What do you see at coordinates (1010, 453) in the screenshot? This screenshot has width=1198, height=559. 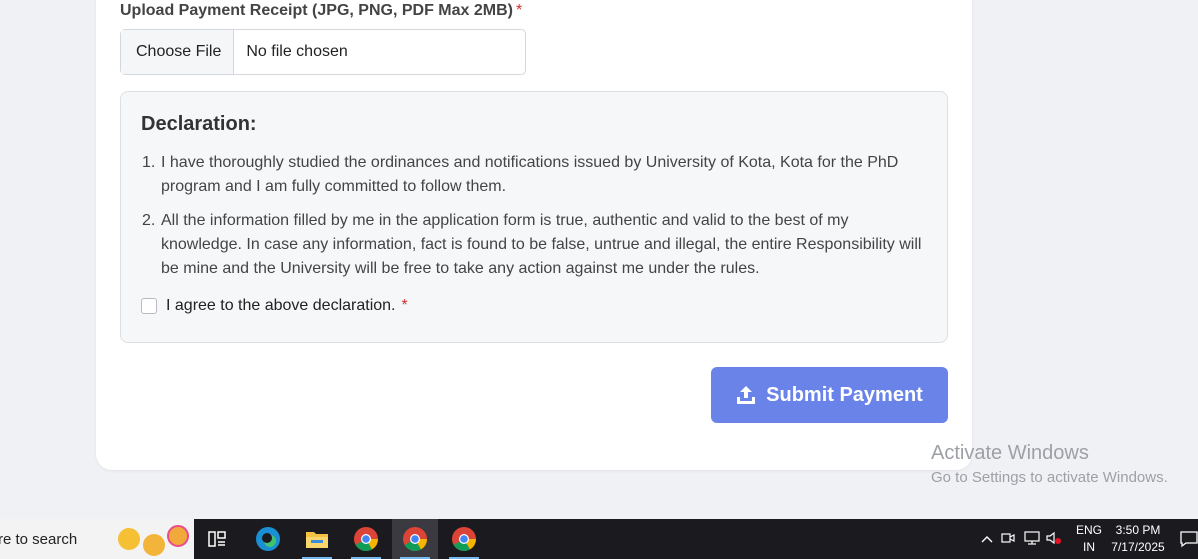 I see `watermark-title: Activate Windows` at bounding box center [1010, 453].